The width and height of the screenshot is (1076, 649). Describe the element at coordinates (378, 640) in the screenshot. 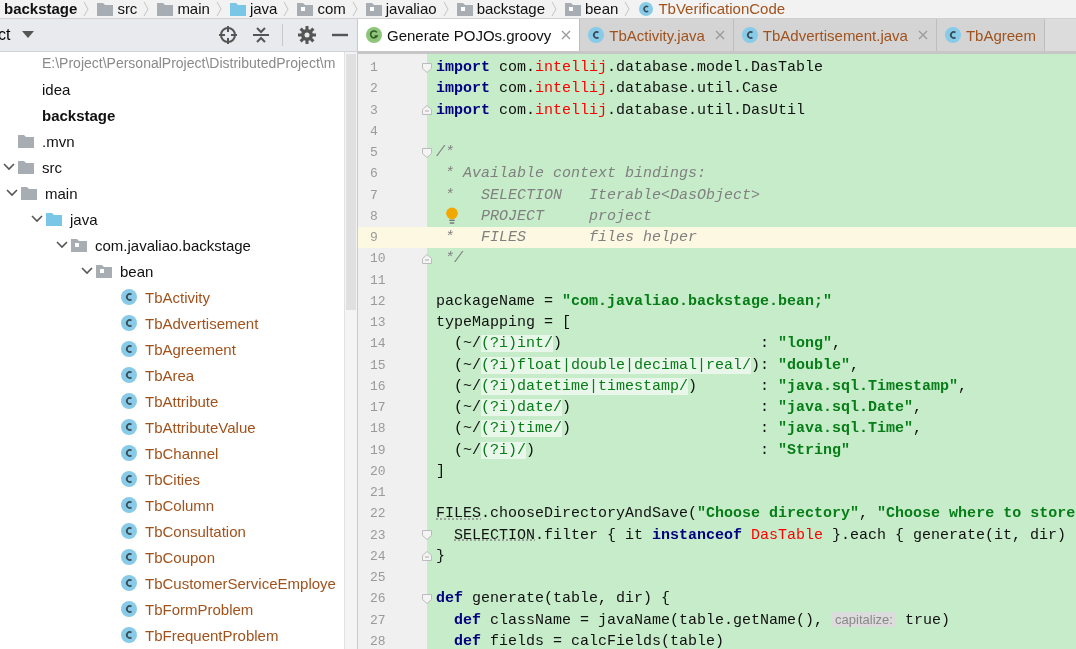

I see `line-number: 28` at that location.